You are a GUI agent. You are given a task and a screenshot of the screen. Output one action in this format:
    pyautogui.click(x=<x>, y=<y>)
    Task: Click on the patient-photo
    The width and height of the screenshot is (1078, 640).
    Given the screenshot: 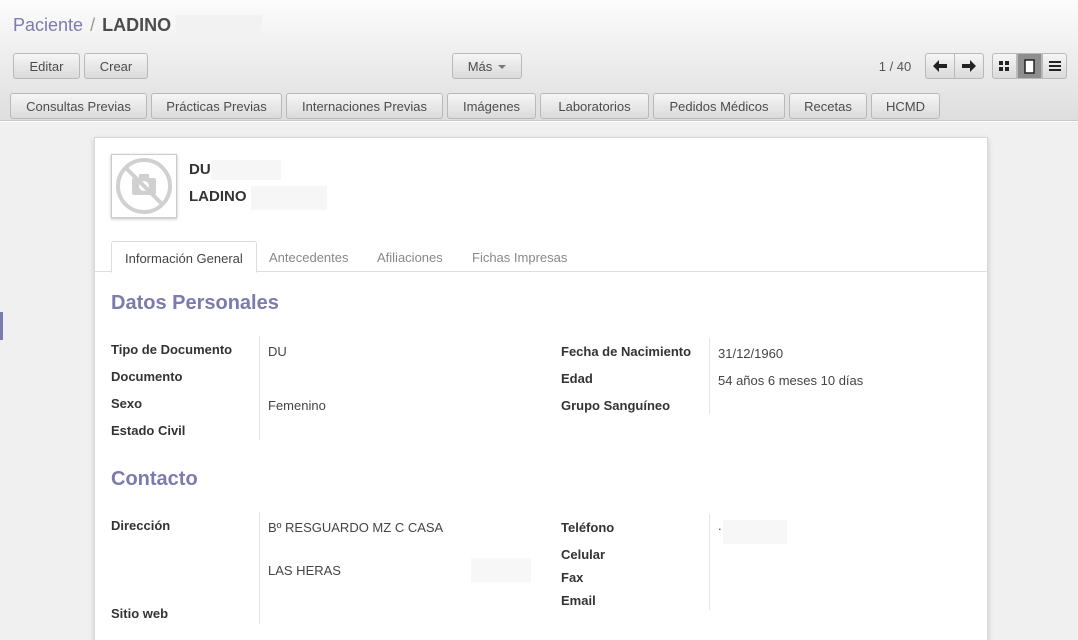 What is the action you would take?
    pyautogui.click(x=144, y=186)
    